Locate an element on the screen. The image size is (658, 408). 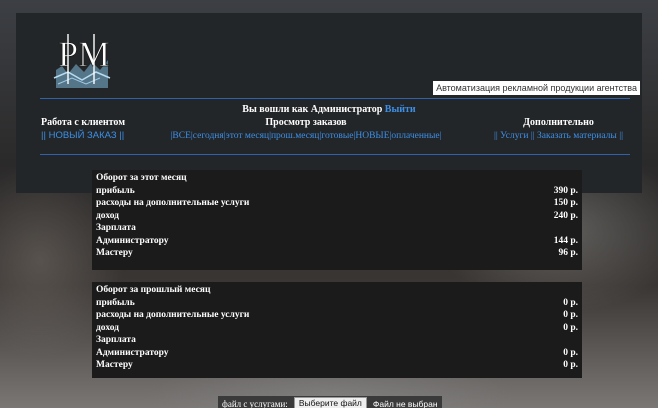
panel-title: Оборот за прошлый месяц is located at coordinates (153, 290).